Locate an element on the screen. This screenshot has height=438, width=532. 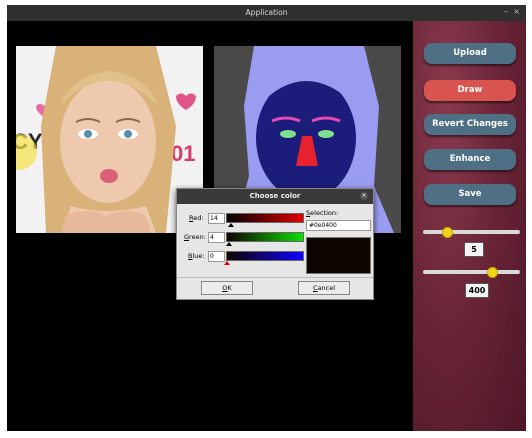
green-gradient-bar is located at coordinates (265, 237).